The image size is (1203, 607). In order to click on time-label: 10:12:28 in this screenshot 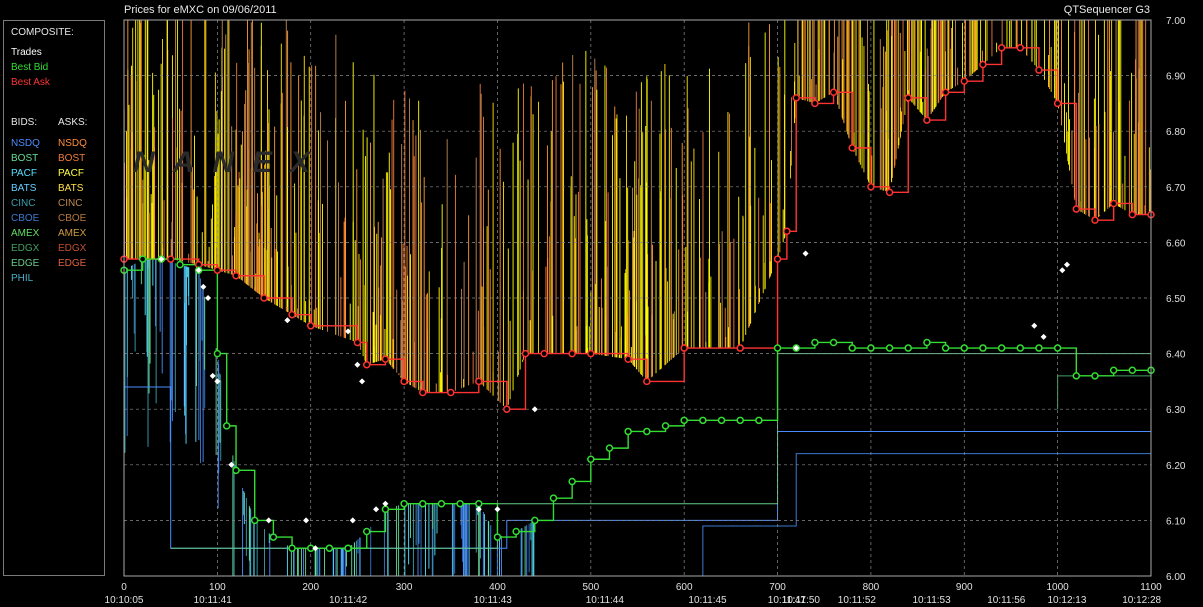, I will do `click(1141, 600)`.